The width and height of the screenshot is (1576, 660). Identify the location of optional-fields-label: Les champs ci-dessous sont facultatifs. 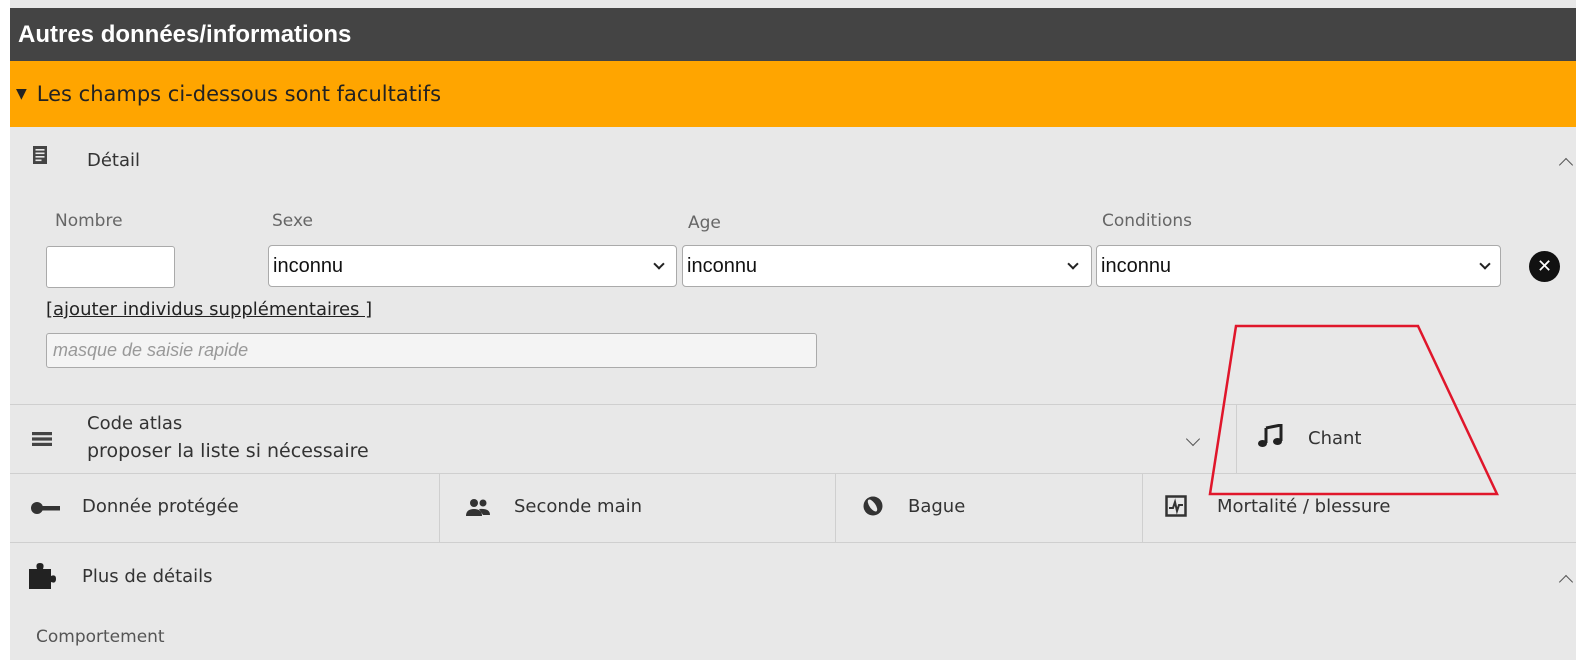
(239, 94).